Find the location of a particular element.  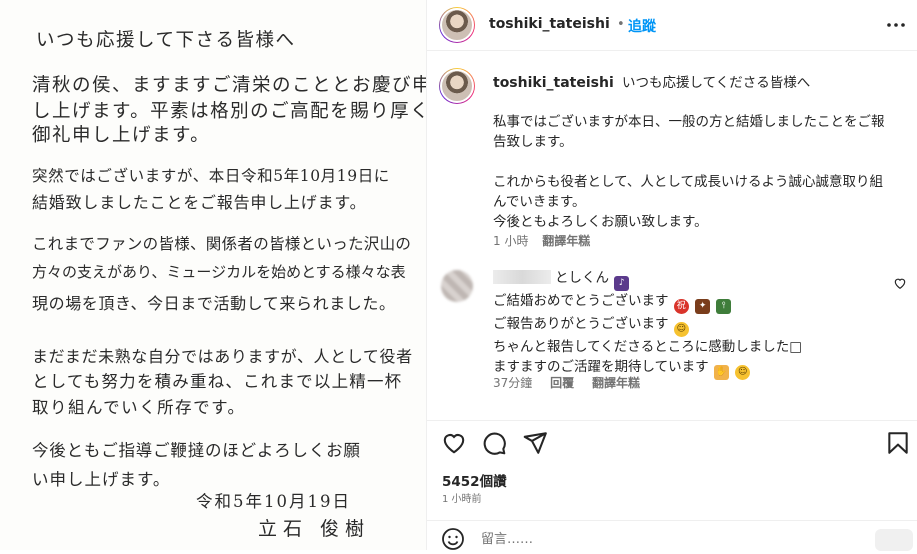

caption-paragraph: これからも役者として、人として成長いけるよう誠心誠意取り組んでいきます。 is located at coordinates (688, 192).